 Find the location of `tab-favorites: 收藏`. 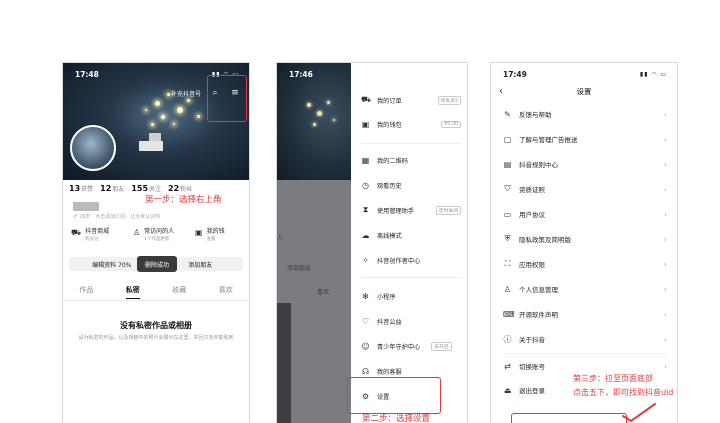

tab-favorites: 收藏 is located at coordinates (179, 292).